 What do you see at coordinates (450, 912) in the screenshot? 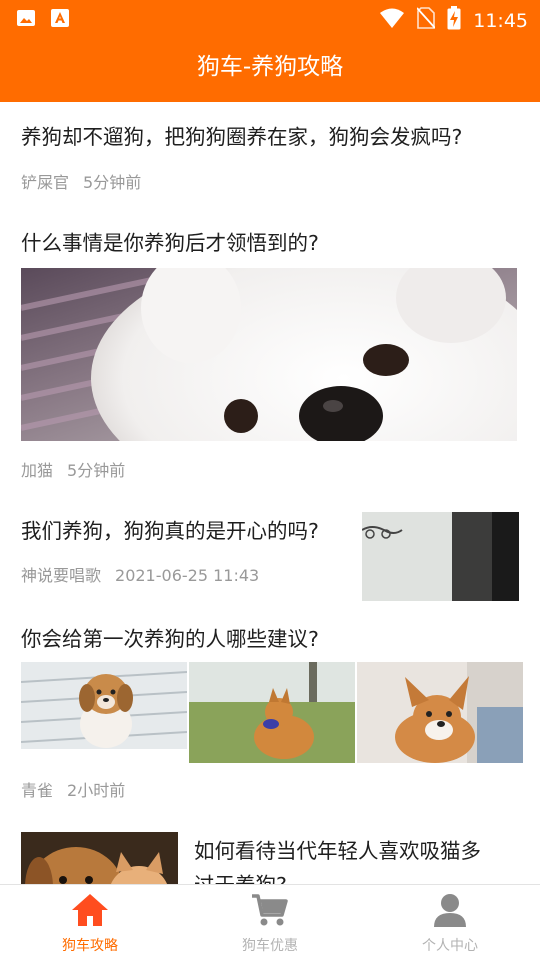
I see `user-icon` at bounding box center [450, 912].